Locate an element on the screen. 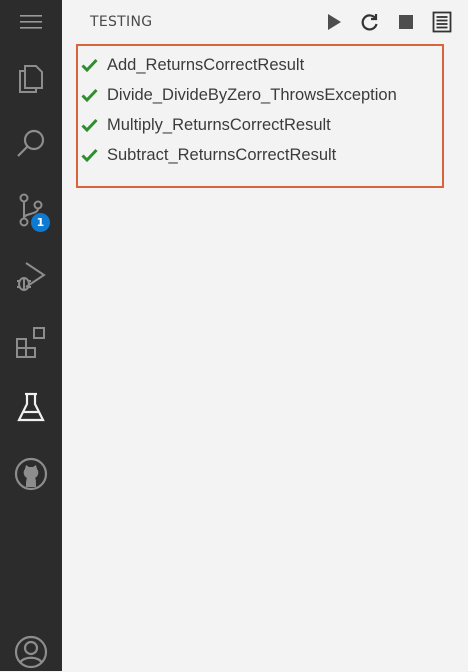 The width and height of the screenshot is (474, 672). source-control-badge: 1 is located at coordinates (40, 222).